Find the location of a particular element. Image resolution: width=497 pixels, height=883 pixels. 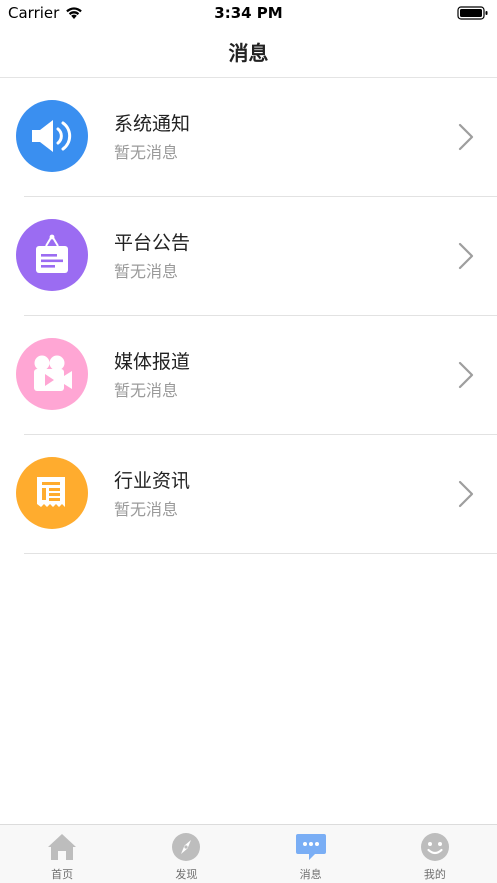

wifi-icon is located at coordinates (74, 13).